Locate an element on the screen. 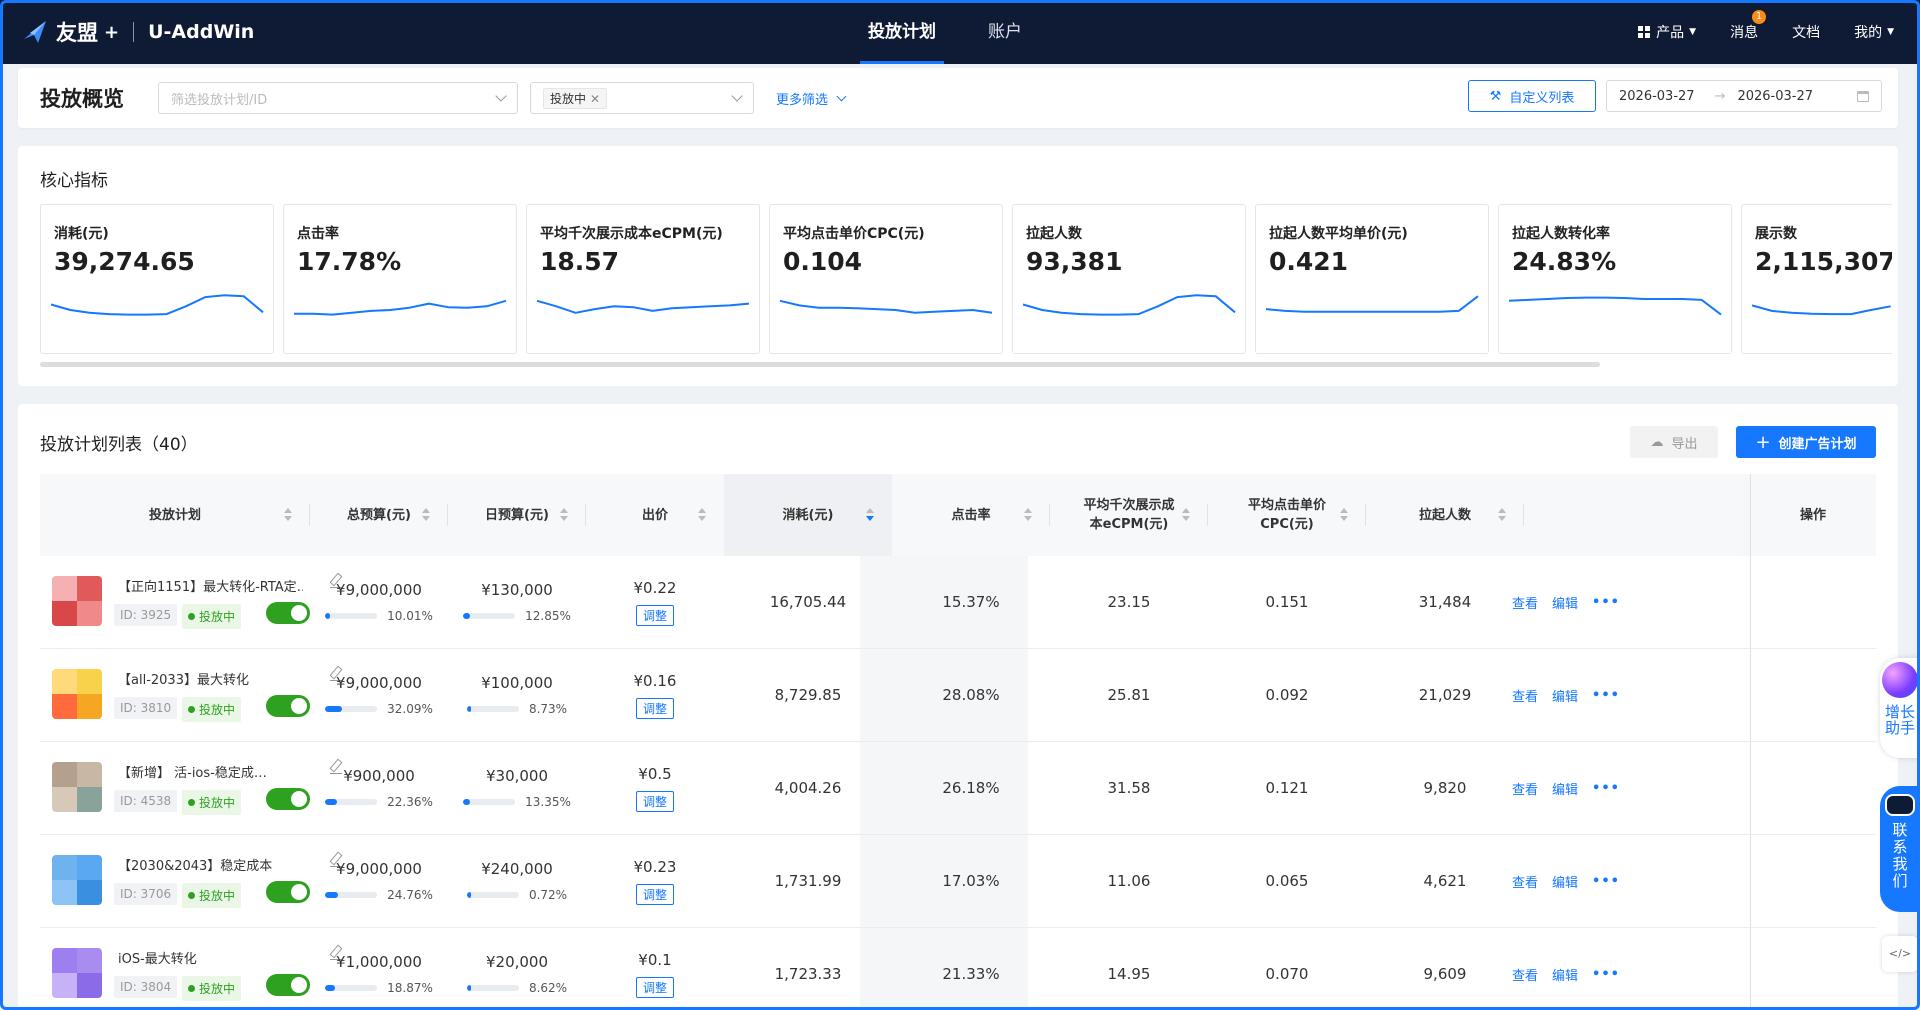 This screenshot has height=1010, width=1920. bid-value: ¥0.1 is located at coordinates (655, 959).